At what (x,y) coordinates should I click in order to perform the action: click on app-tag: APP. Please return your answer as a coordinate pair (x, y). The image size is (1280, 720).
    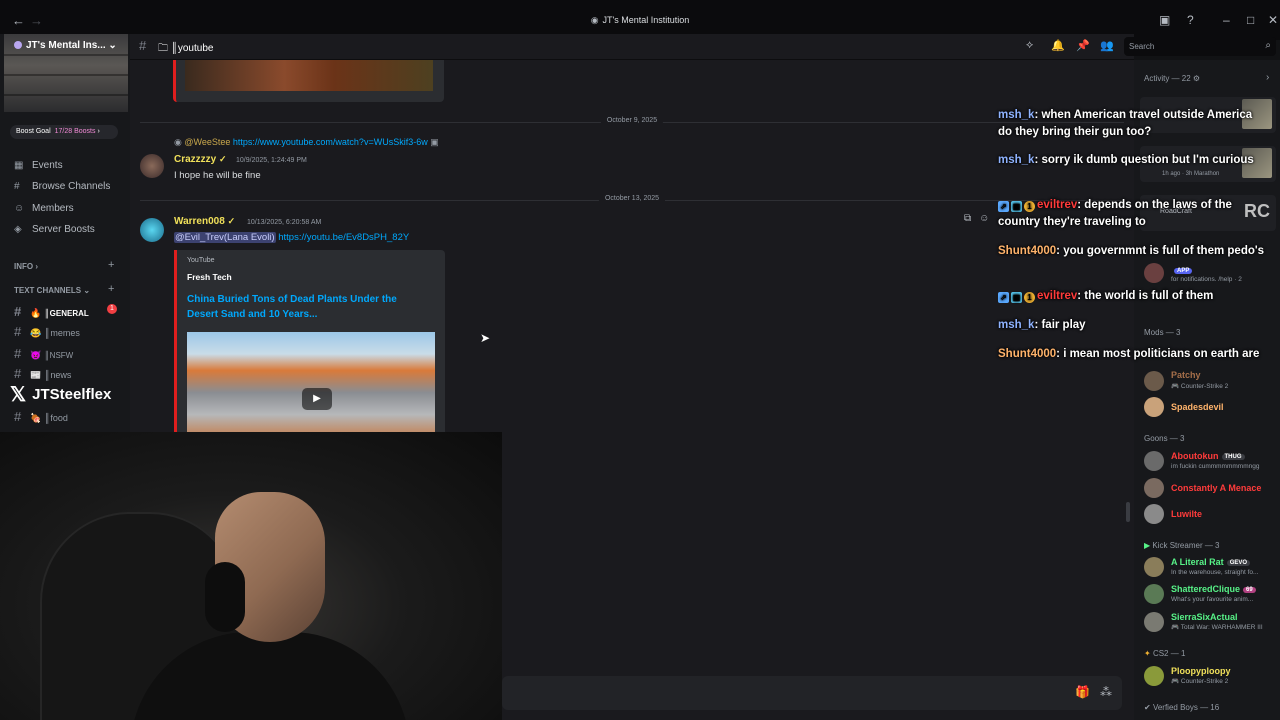
    Looking at the image, I should click on (1183, 271).